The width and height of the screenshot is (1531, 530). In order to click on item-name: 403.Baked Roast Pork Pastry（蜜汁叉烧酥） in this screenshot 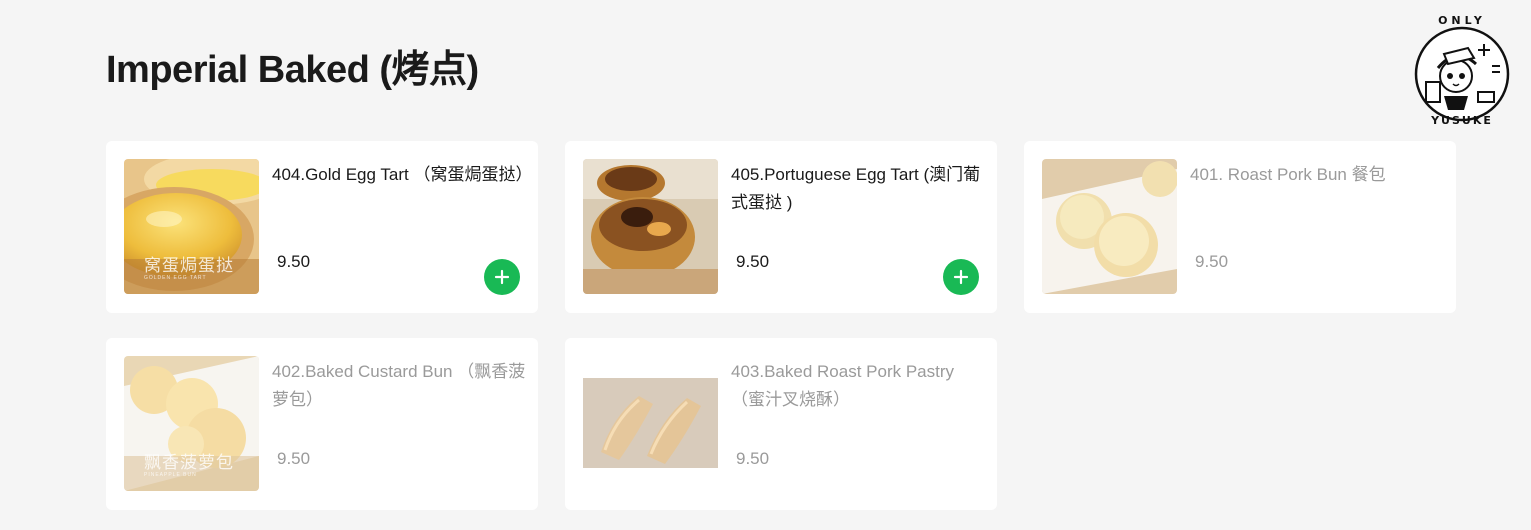, I will do `click(843, 385)`.